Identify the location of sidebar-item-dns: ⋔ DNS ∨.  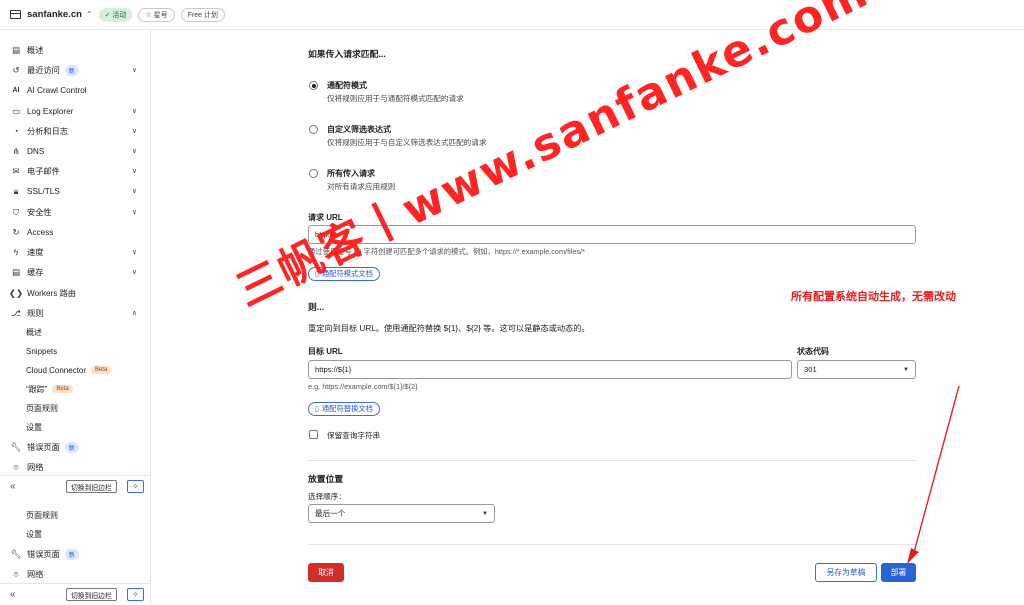
(75, 151).